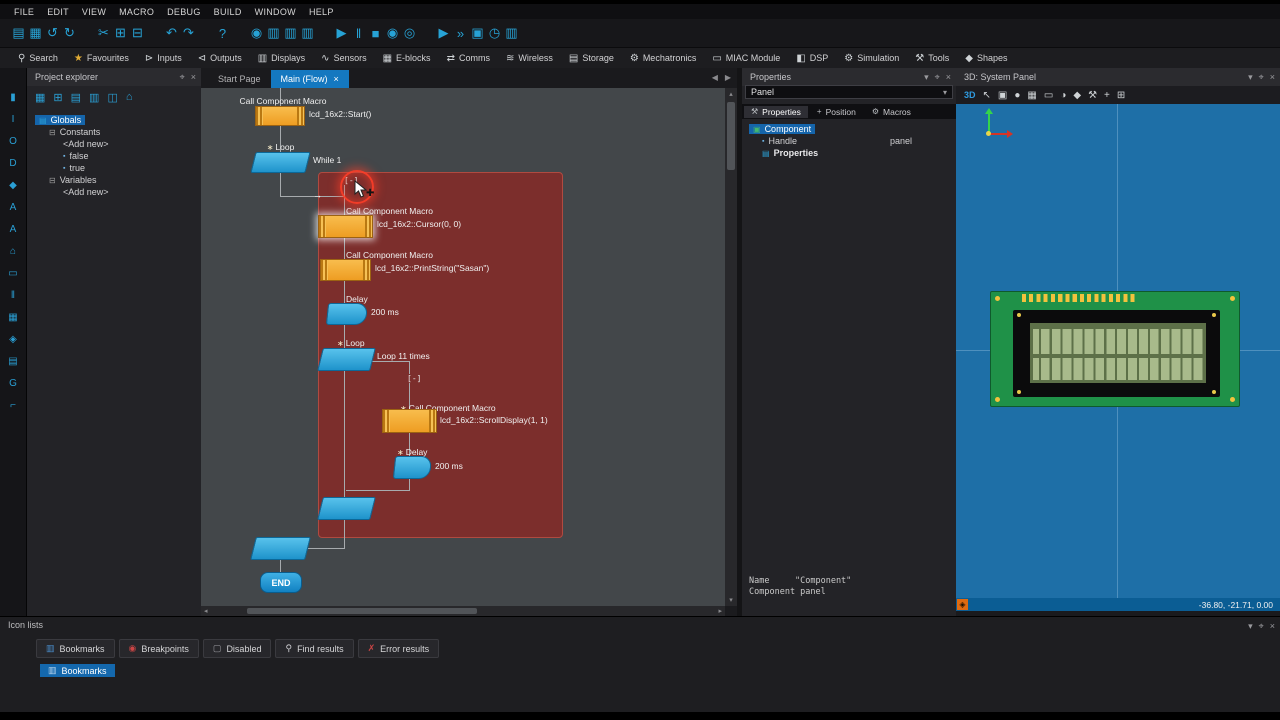 This screenshot has width=1280, height=720. What do you see at coordinates (38, 58) in the screenshot?
I see `ribbon-group: ⚲ Search` at bounding box center [38, 58].